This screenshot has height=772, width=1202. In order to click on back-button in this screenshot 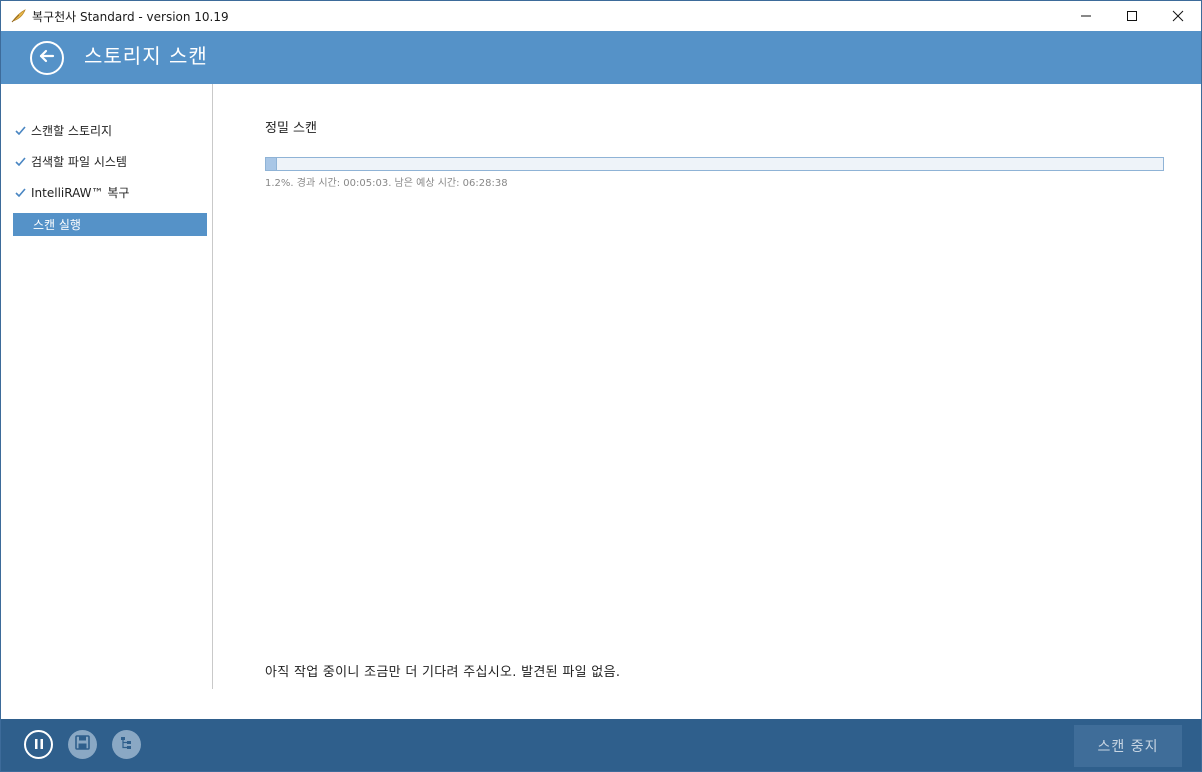, I will do `click(47, 57)`.